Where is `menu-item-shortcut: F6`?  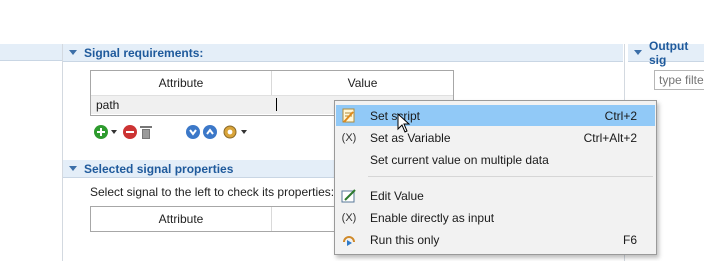
menu-item-shortcut: F6 is located at coordinates (629, 239).